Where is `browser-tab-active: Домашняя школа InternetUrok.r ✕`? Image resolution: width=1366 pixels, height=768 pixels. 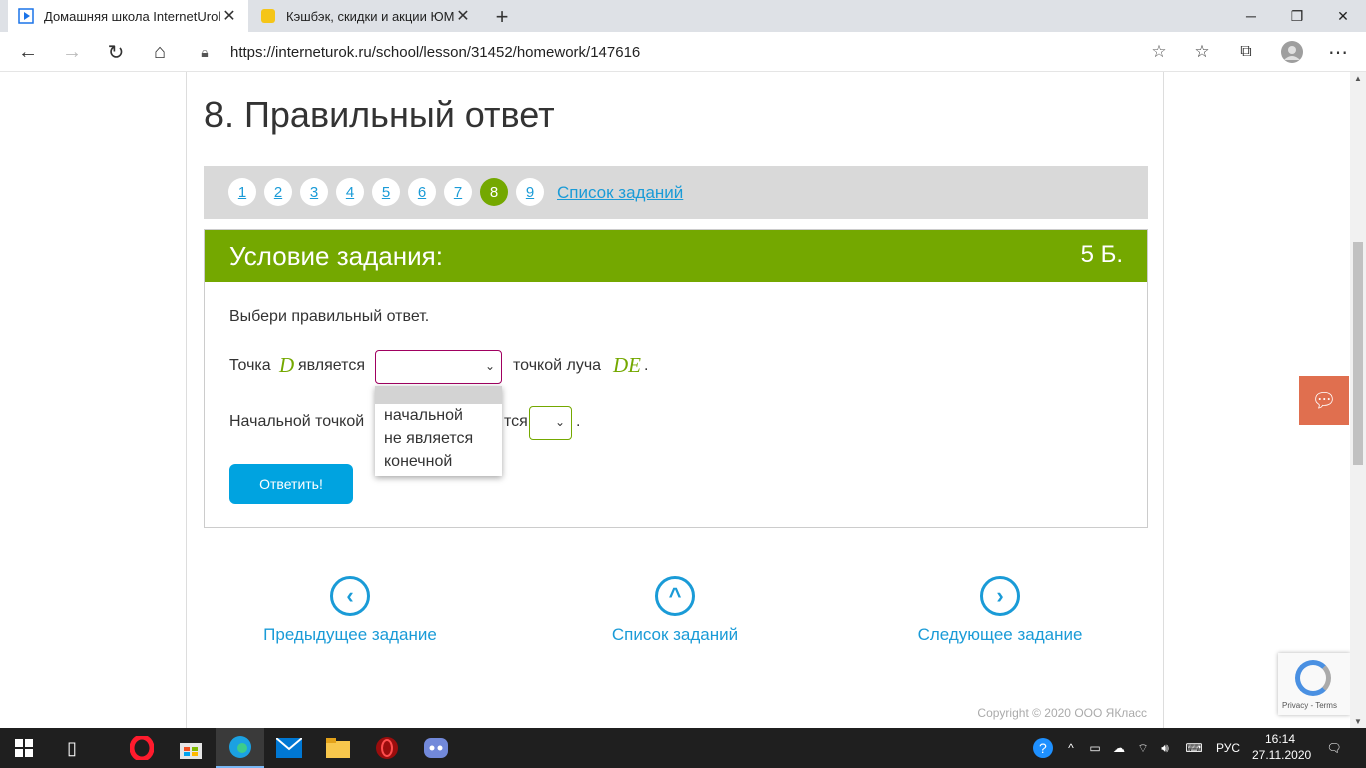 browser-tab-active: Домашняя школа InternetUrok.r ✕ is located at coordinates (128, 16).